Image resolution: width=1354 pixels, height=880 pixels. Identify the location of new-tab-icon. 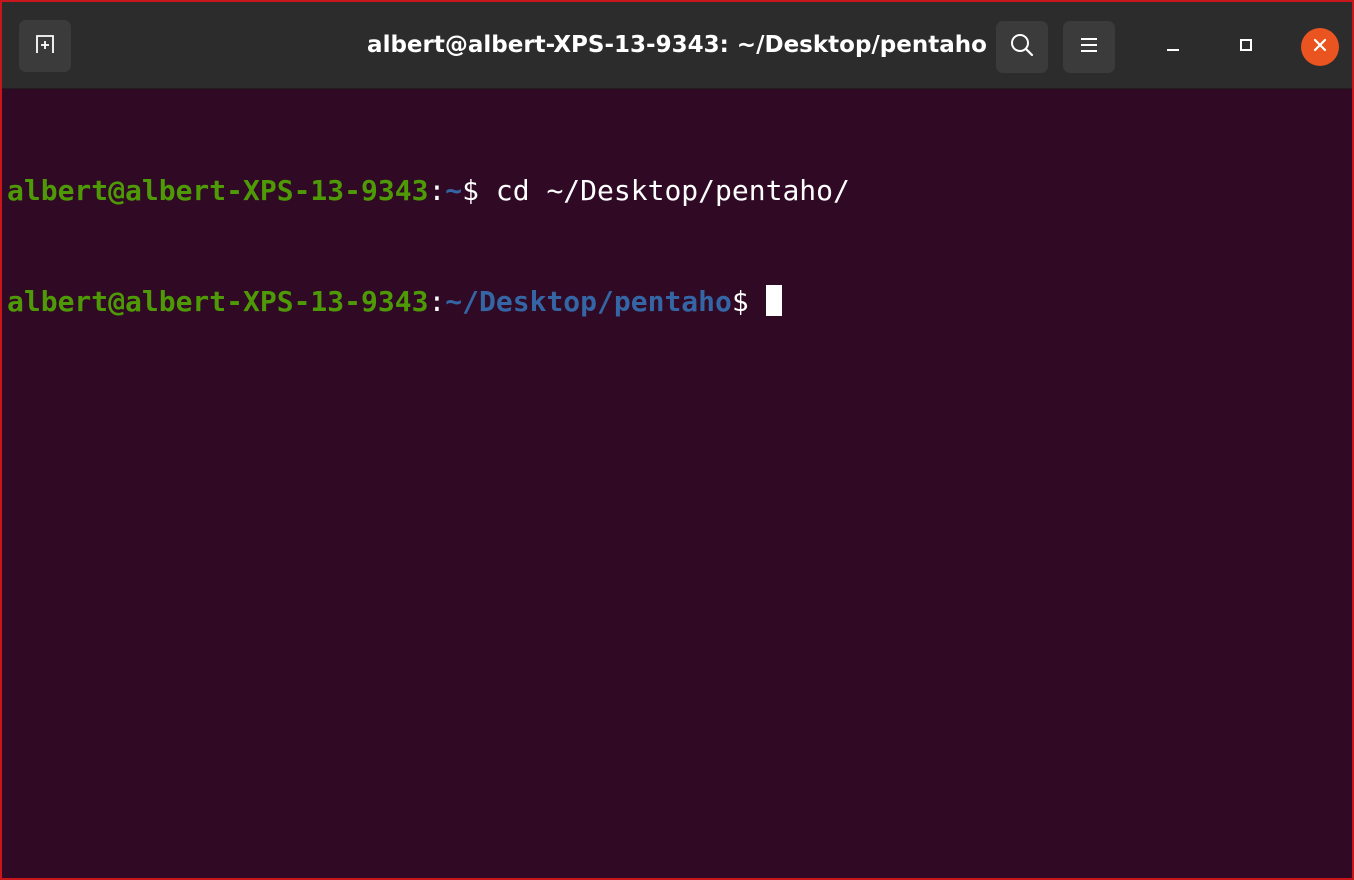
(45, 46).